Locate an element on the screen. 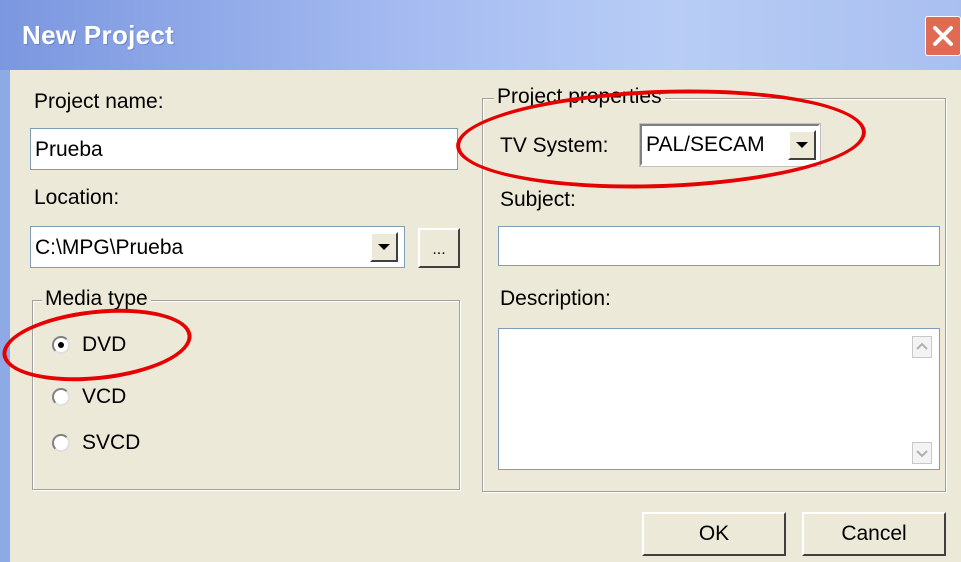 The height and width of the screenshot is (562, 961). location-label: Location: is located at coordinates (77, 197).